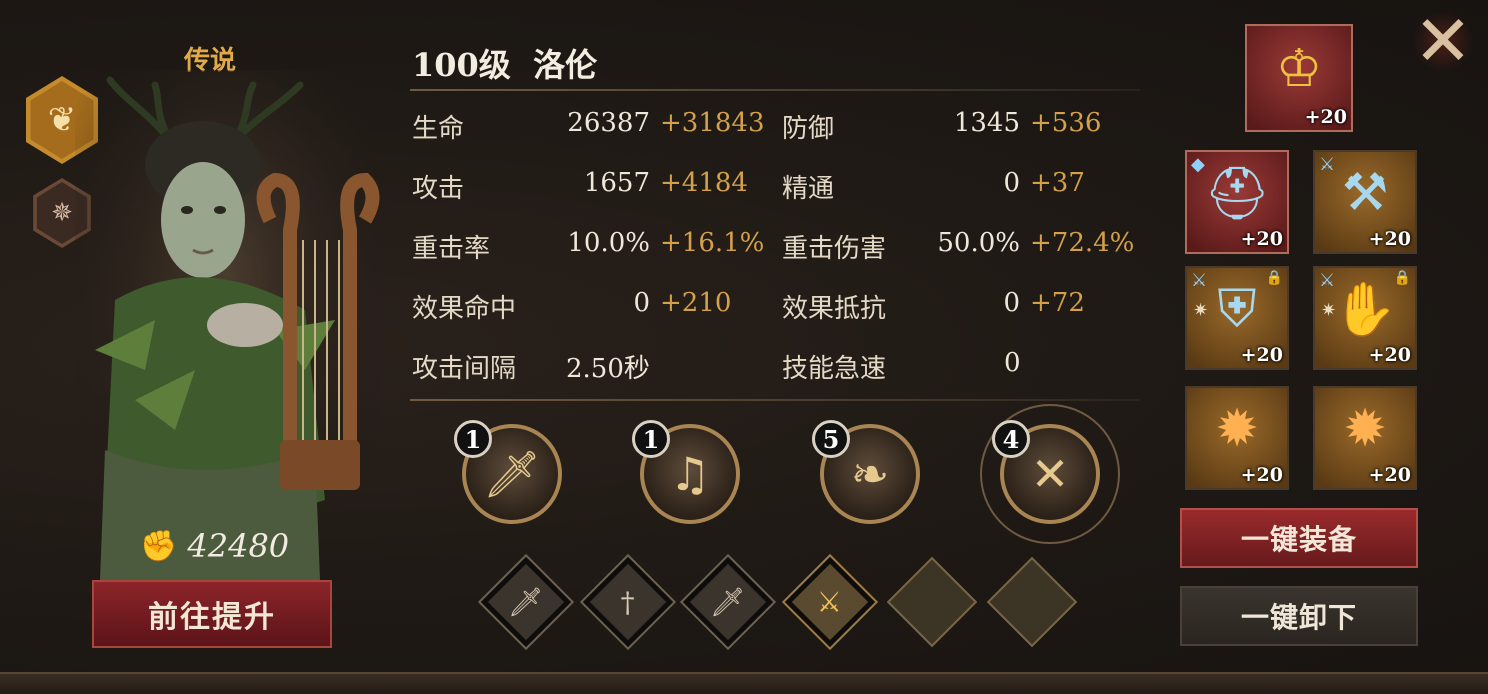 The width and height of the screenshot is (1488, 694). What do you see at coordinates (438, 189) in the screenshot?
I see `stat-label: 攻击` at bounding box center [438, 189].